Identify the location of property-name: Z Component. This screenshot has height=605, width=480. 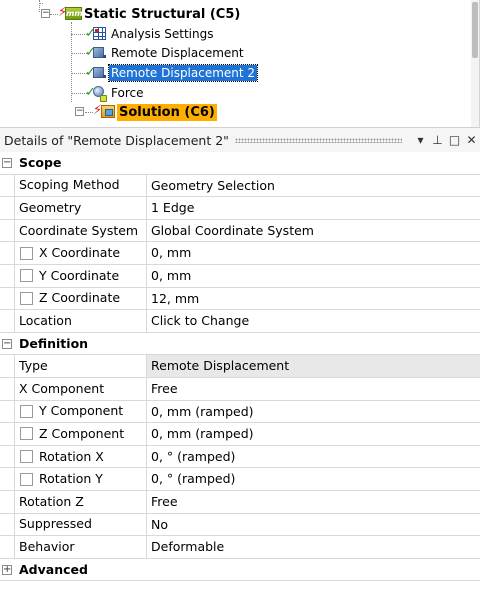
(81, 434).